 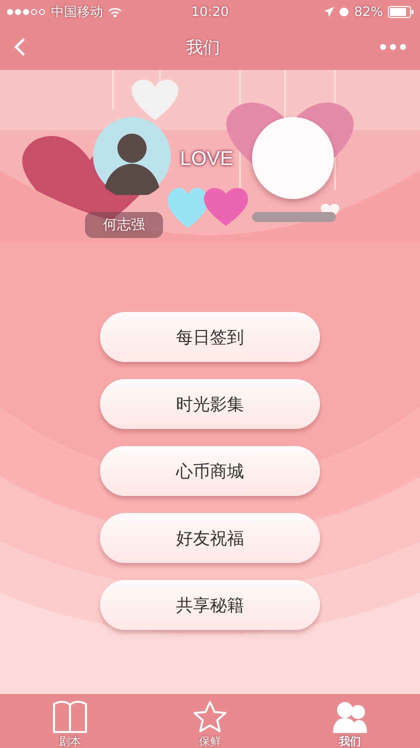 I want to click on book-icon, so click(x=70, y=717).